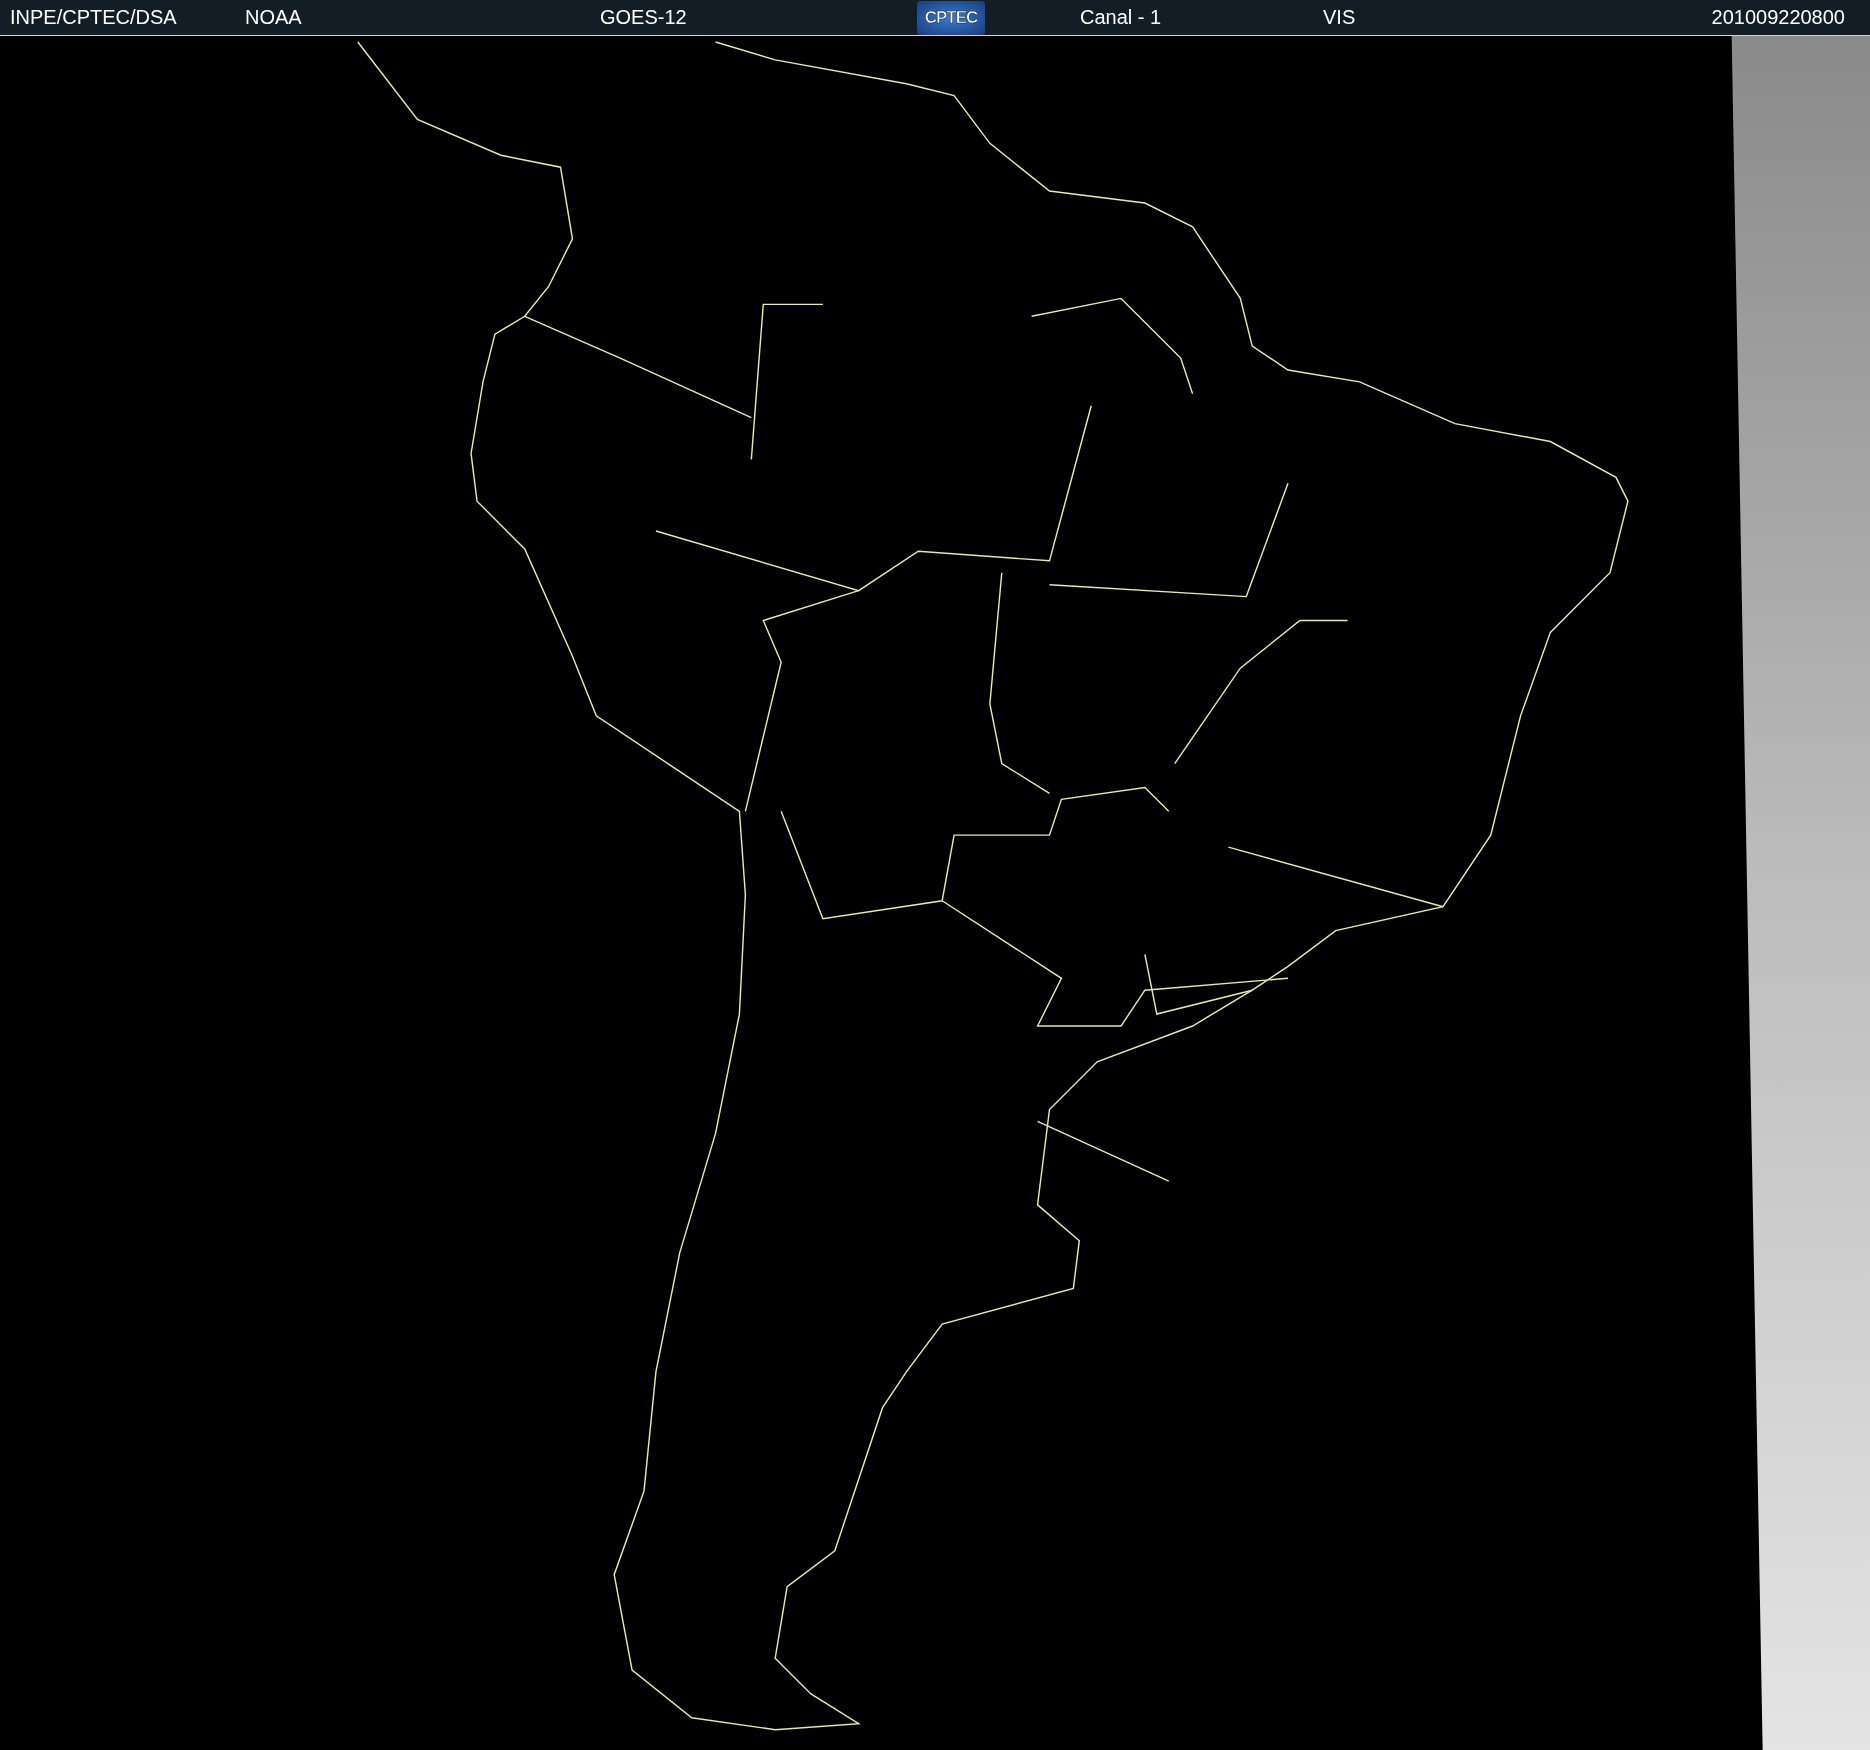  Describe the element at coordinates (644, 17) in the screenshot. I see `header-label: GOES-12` at that location.